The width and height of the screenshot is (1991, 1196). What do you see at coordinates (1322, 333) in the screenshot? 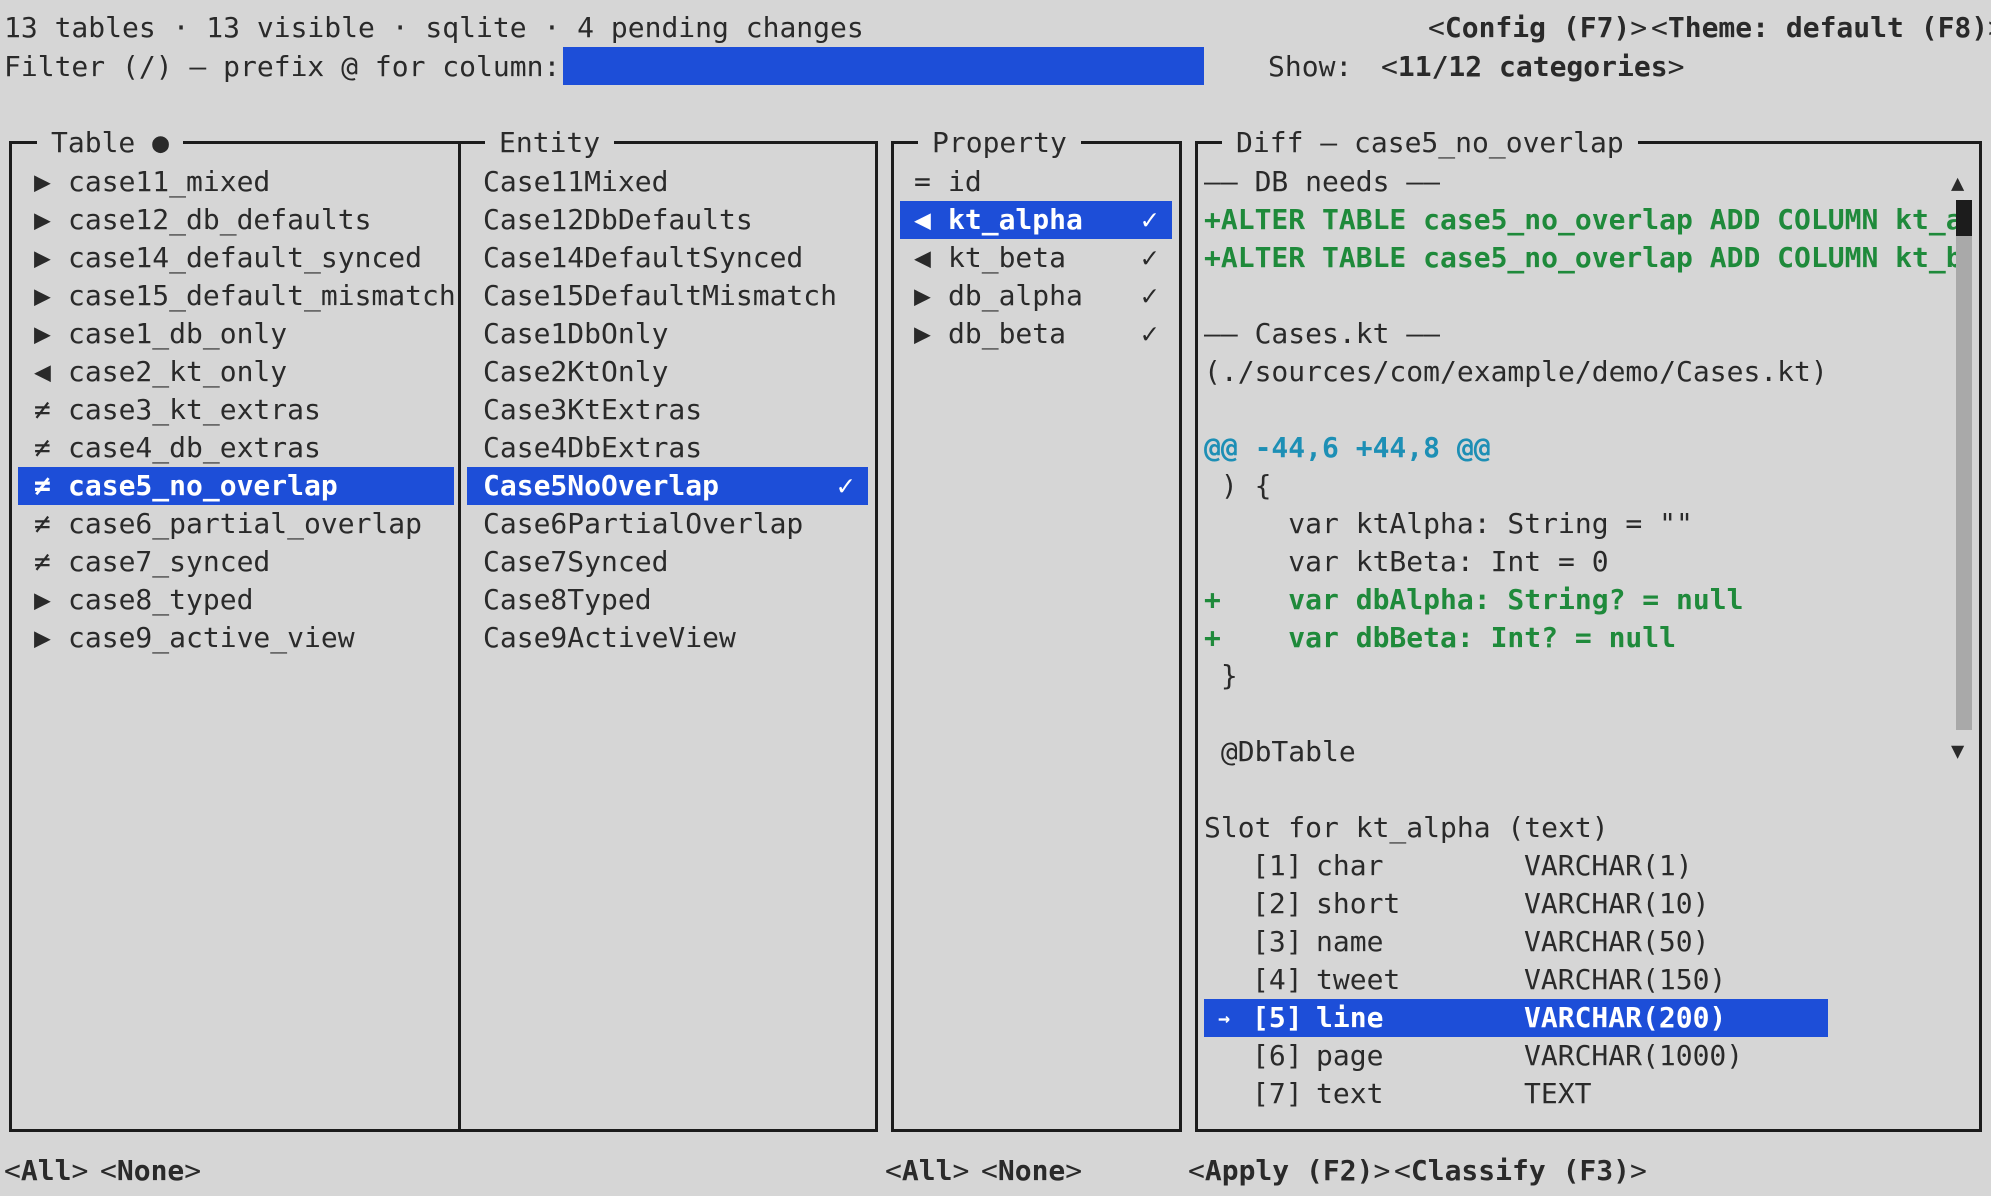
I see `file-header: —— Cases.kt ——` at bounding box center [1322, 333].